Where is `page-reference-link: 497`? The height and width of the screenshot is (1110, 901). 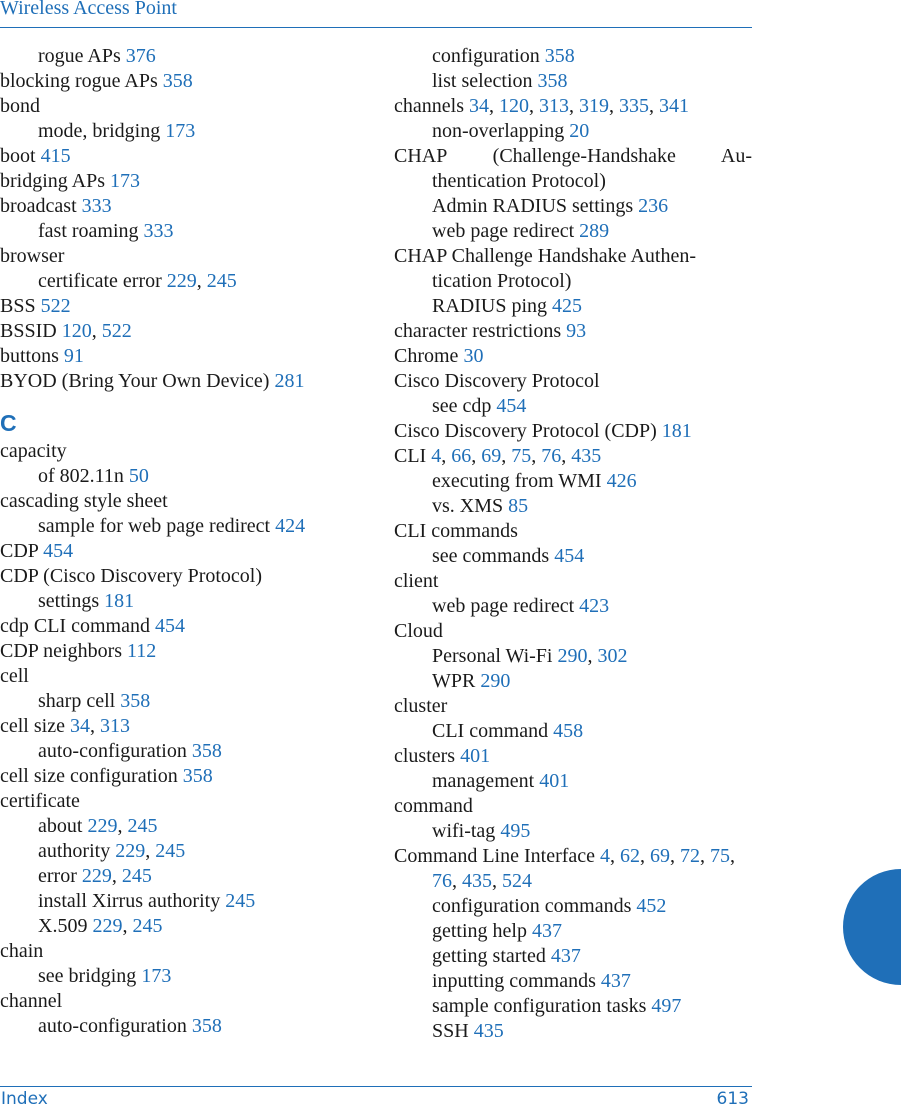
page-reference-link: 497 is located at coordinates (666, 1006).